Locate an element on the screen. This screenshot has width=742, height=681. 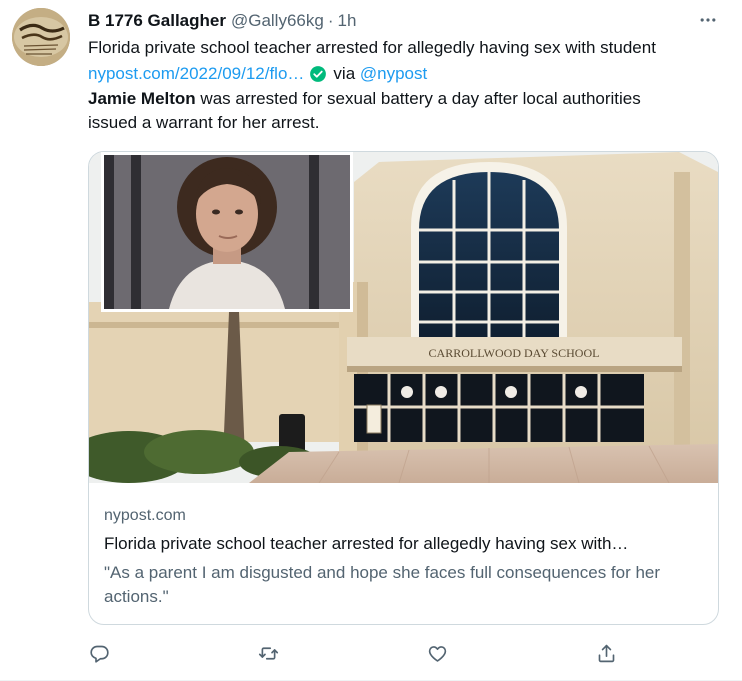
display-name: B 1776 Gallagher is located at coordinates (157, 21).